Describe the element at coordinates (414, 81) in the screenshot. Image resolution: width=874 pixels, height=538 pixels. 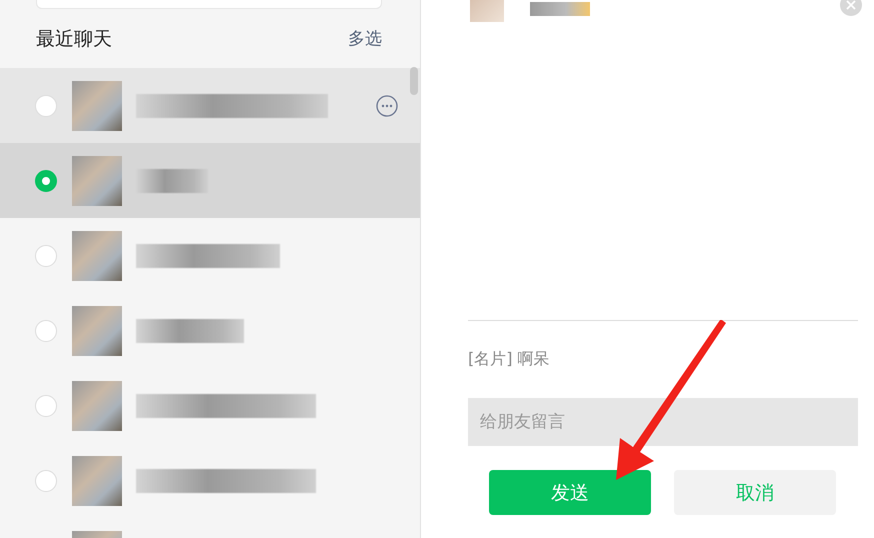
I see `scrollbar` at that location.